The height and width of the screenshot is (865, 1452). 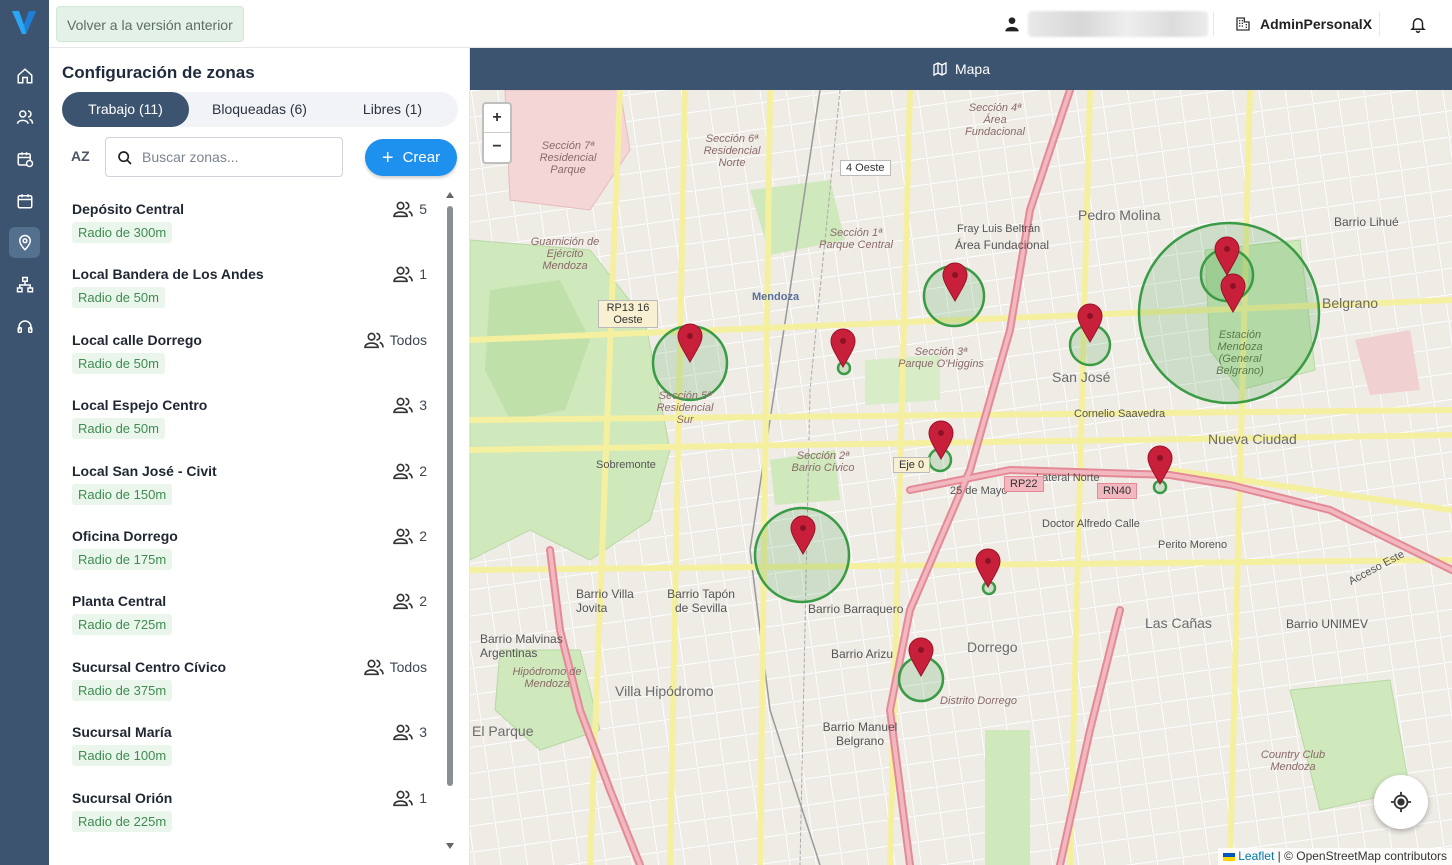 What do you see at coordinates (1256, 856) in the screenshot?
I see `leaflet-link: Leaflet` at bounding box center [1256, 856].